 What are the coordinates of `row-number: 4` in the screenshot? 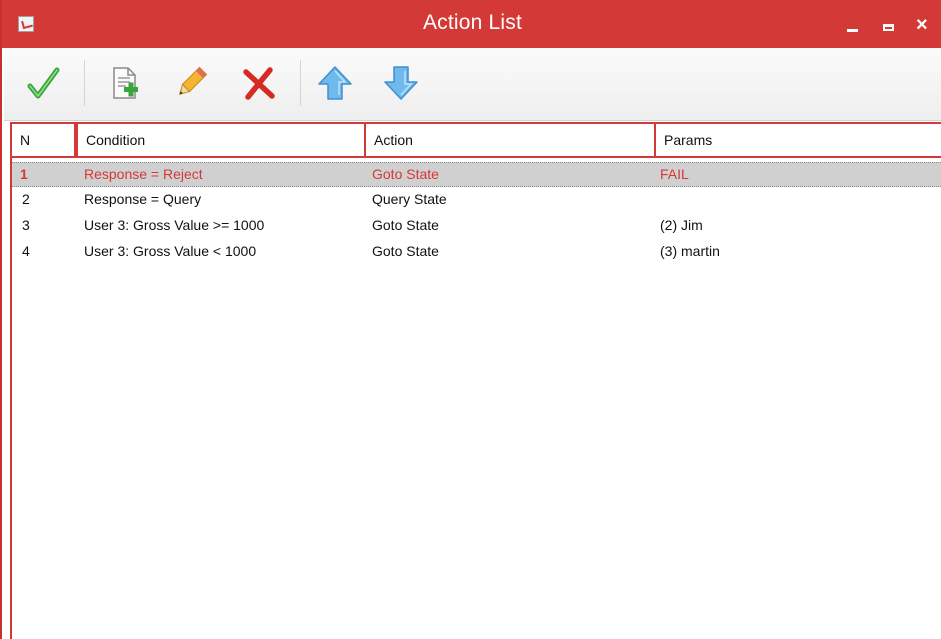 It's located at (26, 251).